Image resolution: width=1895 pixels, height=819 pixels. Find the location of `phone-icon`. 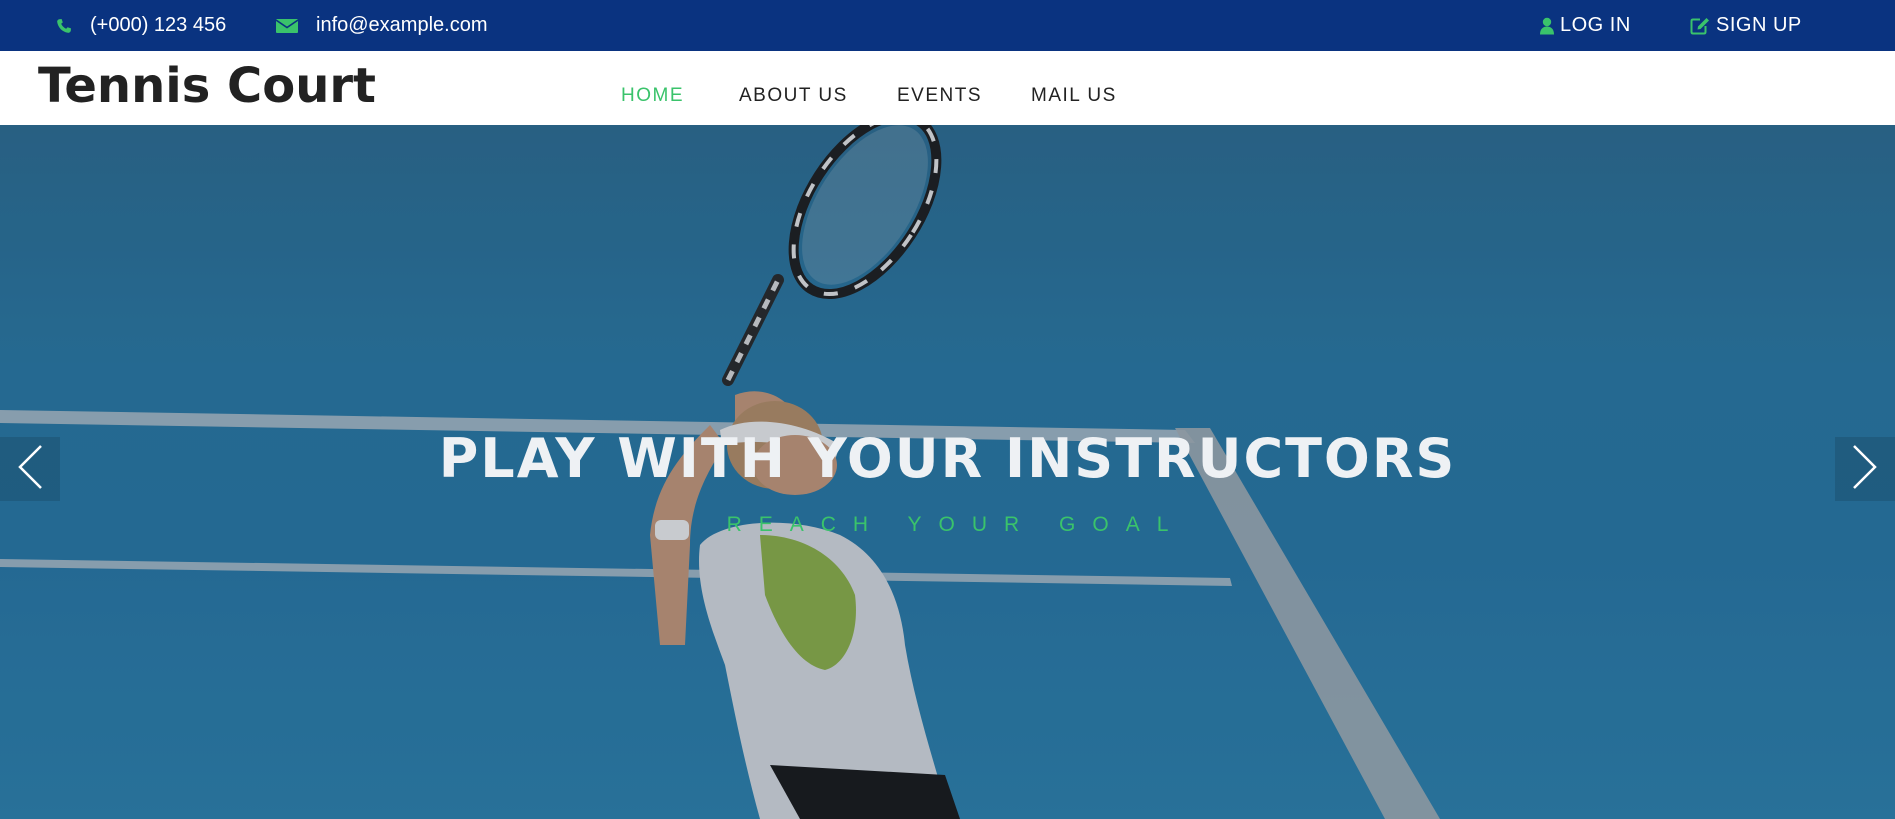

phone-icon is located at coordinates (64, 26).